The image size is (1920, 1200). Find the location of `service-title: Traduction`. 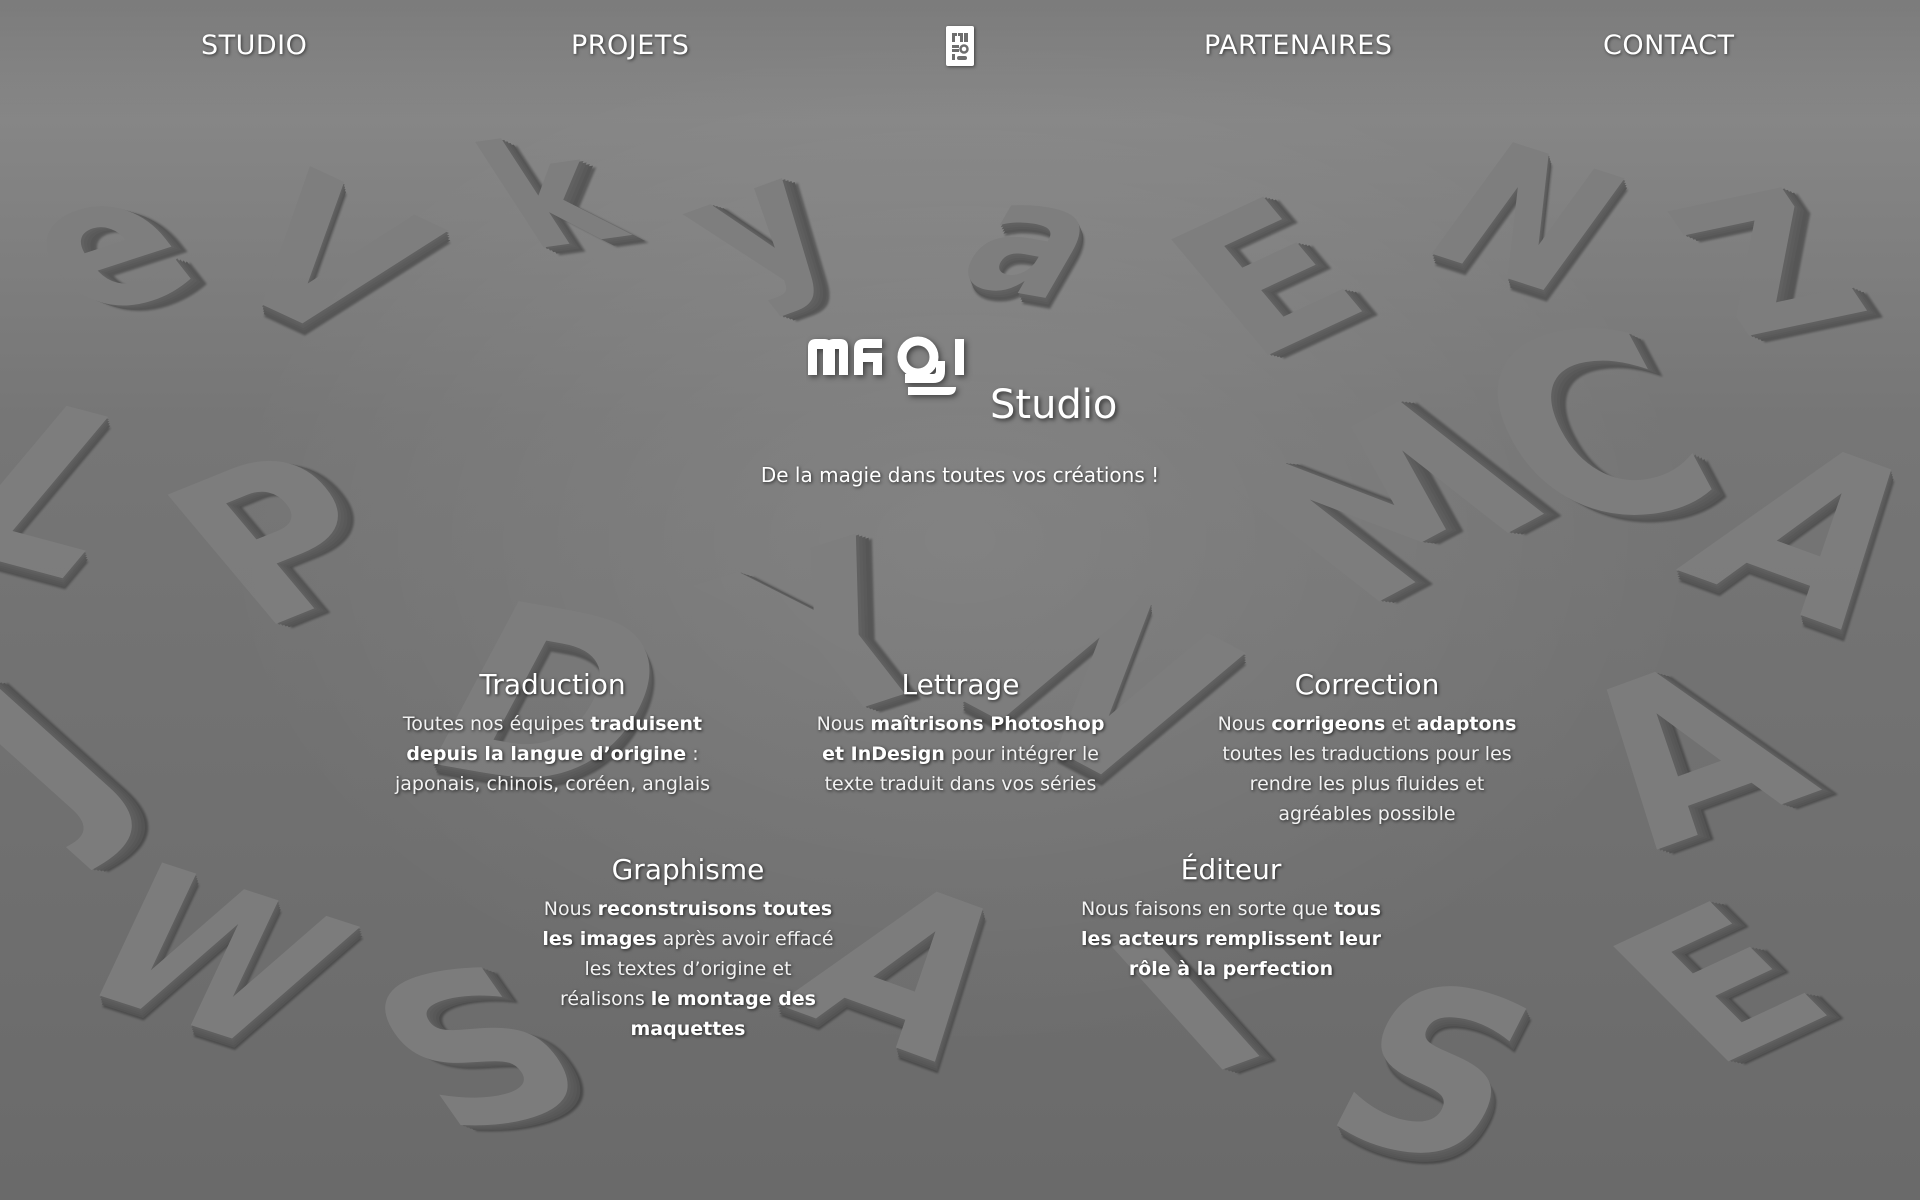

service-title: Traduction is located at coordinates (552, 684).